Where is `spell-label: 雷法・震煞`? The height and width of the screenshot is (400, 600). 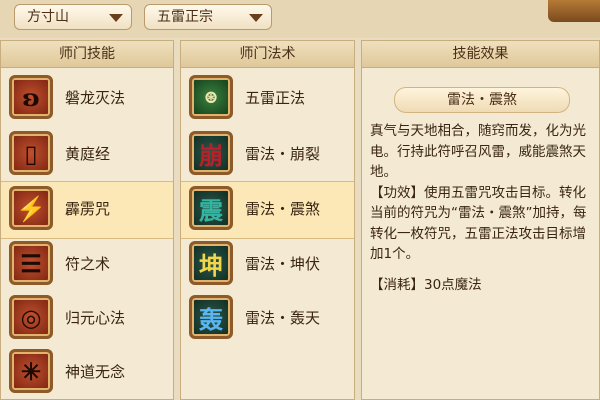 spell-label: 雷法・震煞 is located at coordinates (283, 209).